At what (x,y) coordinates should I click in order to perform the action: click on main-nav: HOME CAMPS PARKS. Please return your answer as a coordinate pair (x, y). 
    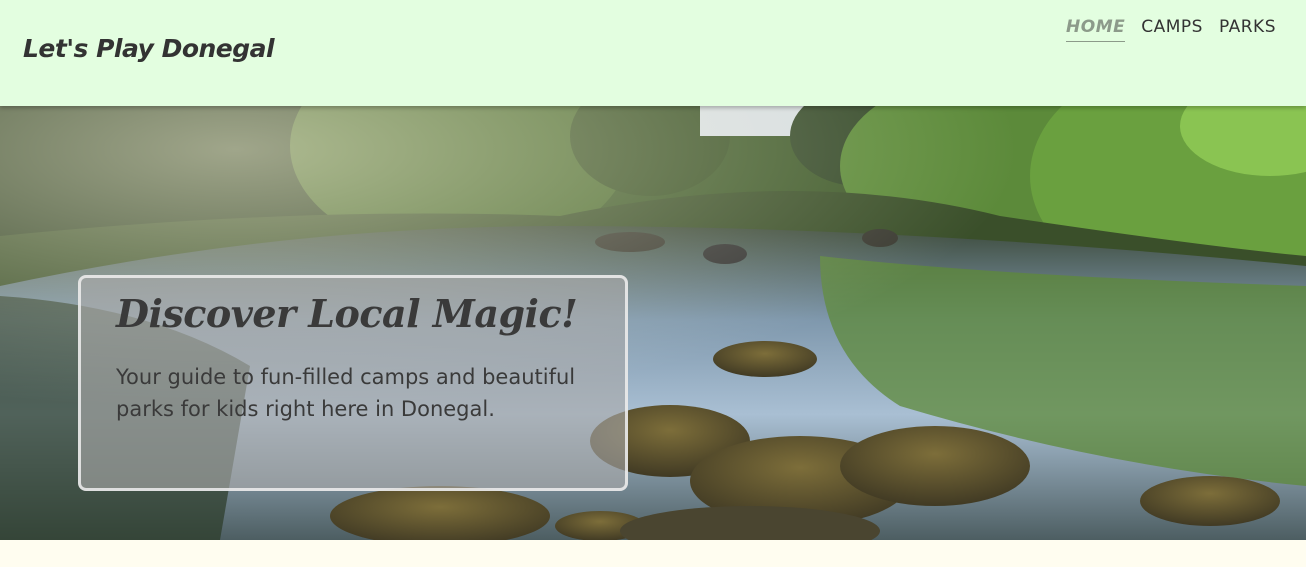
    Looking at the image, I should click on (1171, 29).